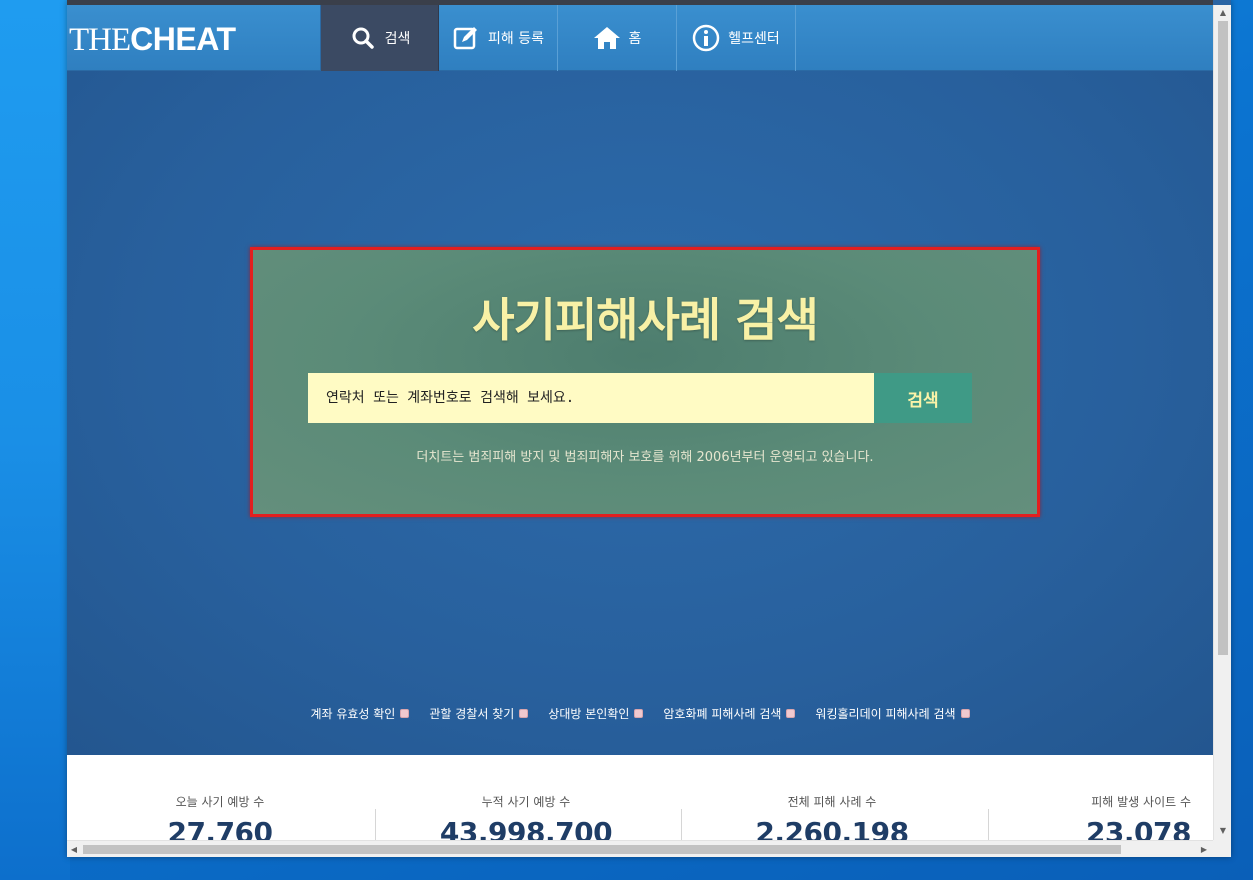 The width and height of the screenshot is (1253, 880). Describe the element at coordinates (183, 39) in the screenshot. I see `logo-bold-text: CHEAT` at that location.